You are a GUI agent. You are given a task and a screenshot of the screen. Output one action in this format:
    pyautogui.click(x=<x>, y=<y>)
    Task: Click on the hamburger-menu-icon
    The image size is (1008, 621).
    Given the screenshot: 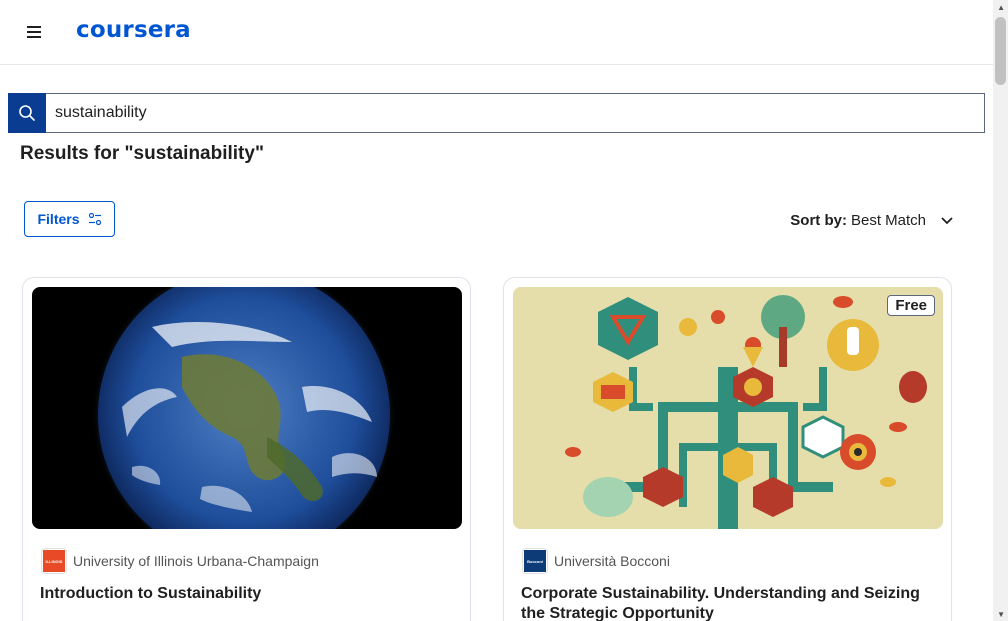 What is the action you would take?
    pyautogui.click(x=34, y=32)
    